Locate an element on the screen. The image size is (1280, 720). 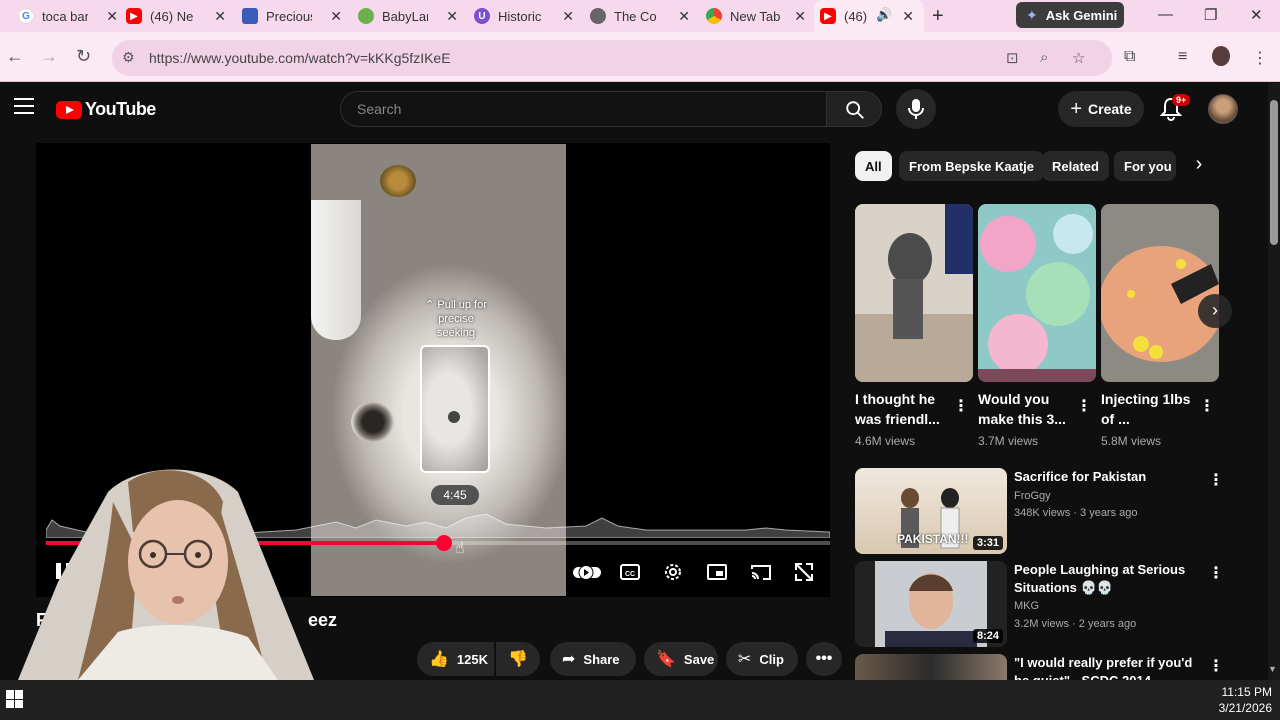
fullscreen-icon is located at coordinates (804, 572).